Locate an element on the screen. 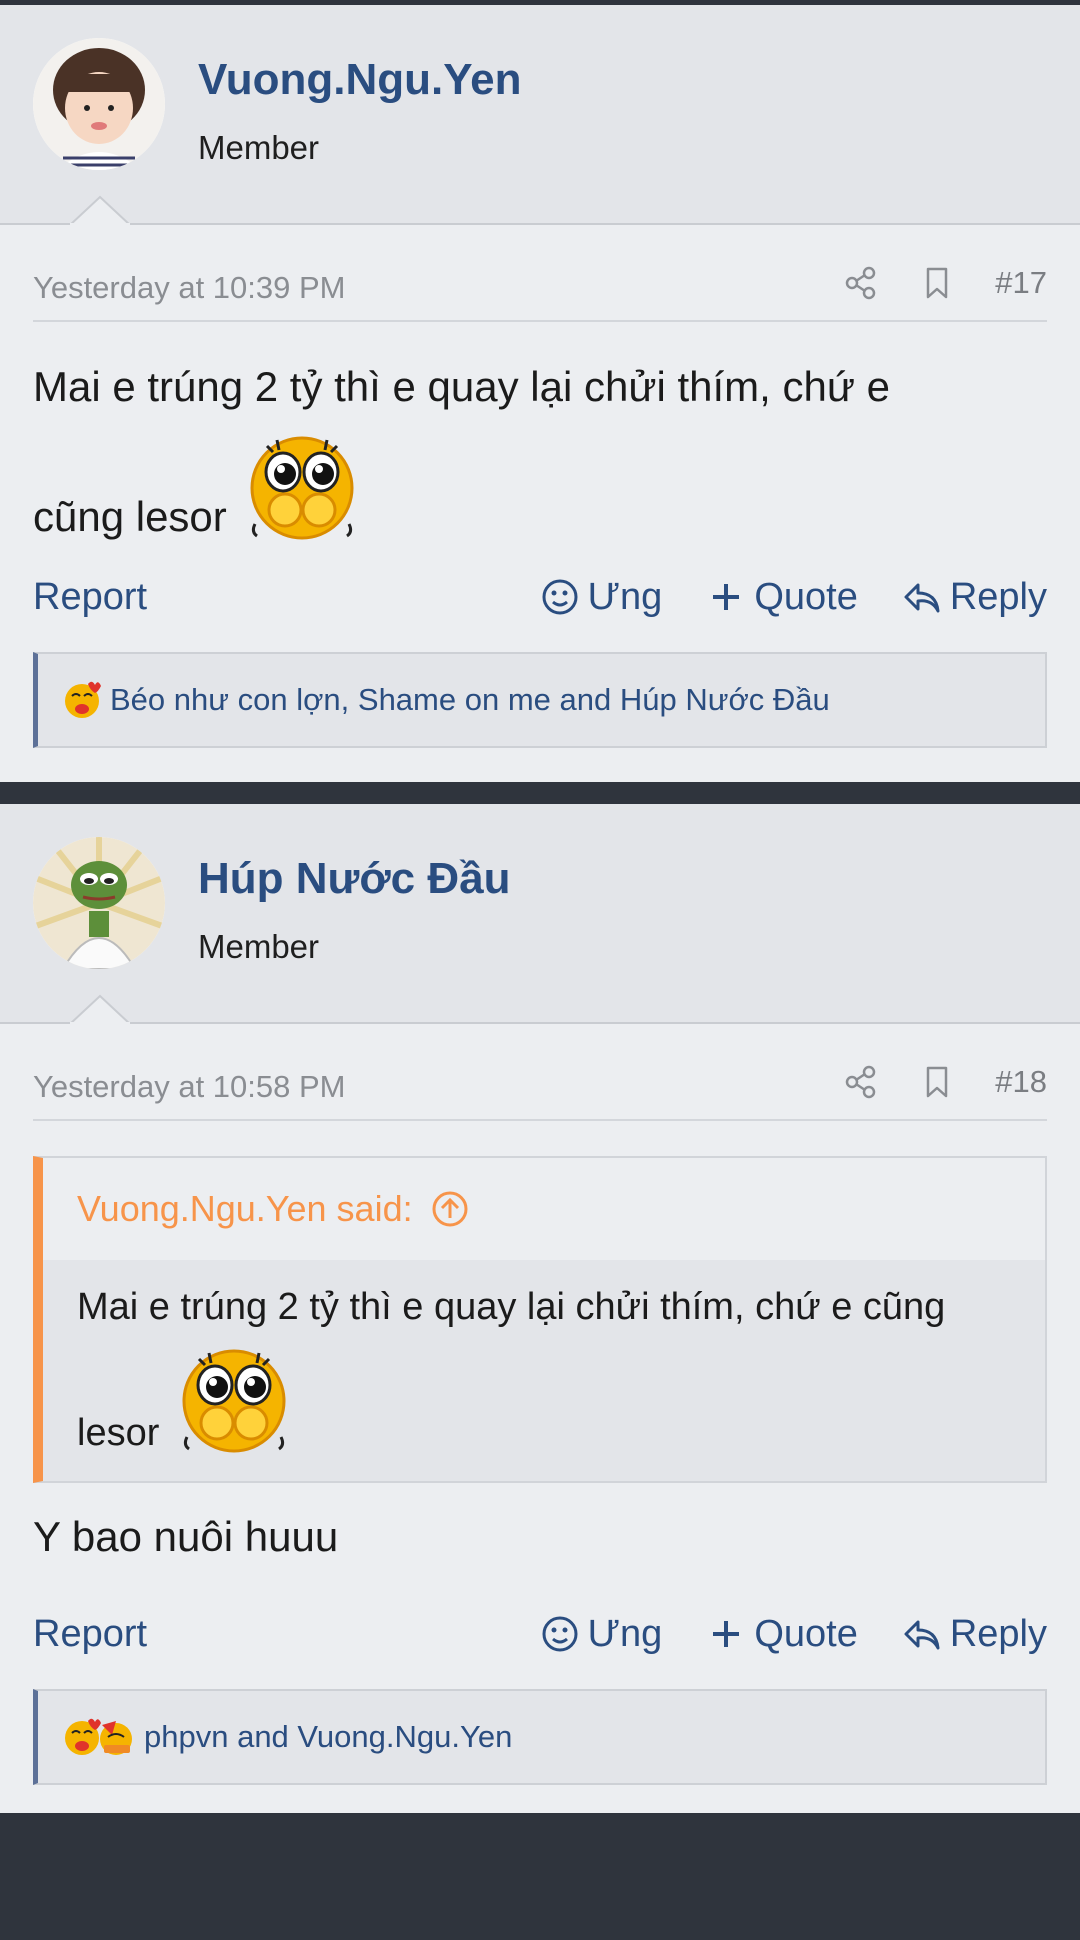  quote-text-line: lesor is located at coordinates (118, 1433).